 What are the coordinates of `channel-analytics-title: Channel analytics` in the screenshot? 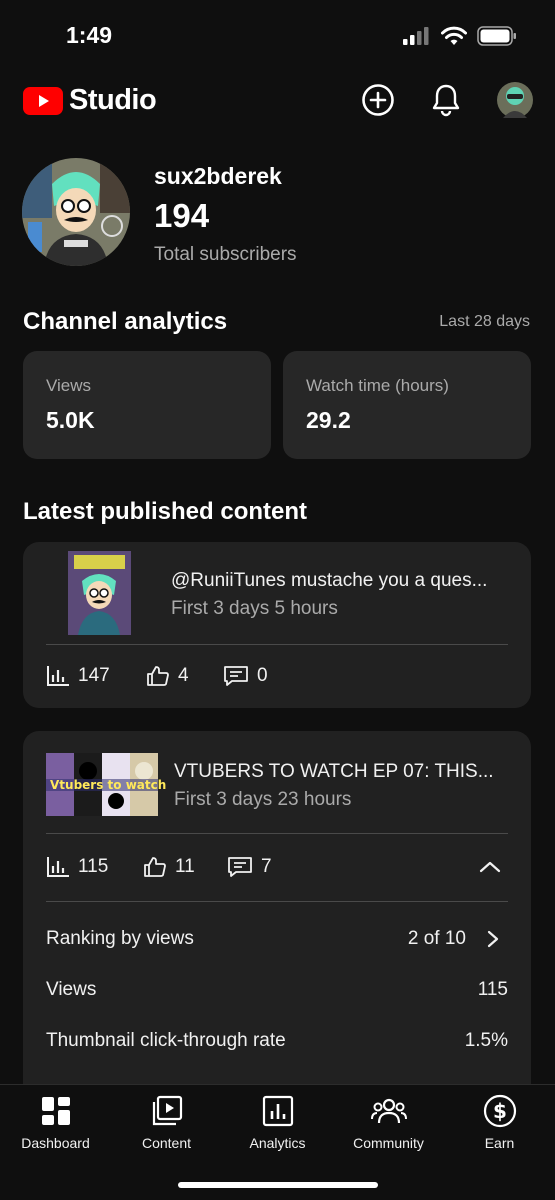 It's located at (125, 321).